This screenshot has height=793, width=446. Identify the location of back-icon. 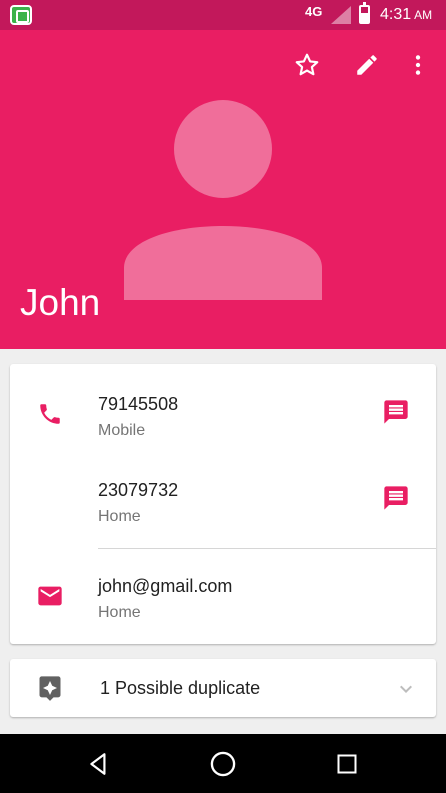
(98, 764).